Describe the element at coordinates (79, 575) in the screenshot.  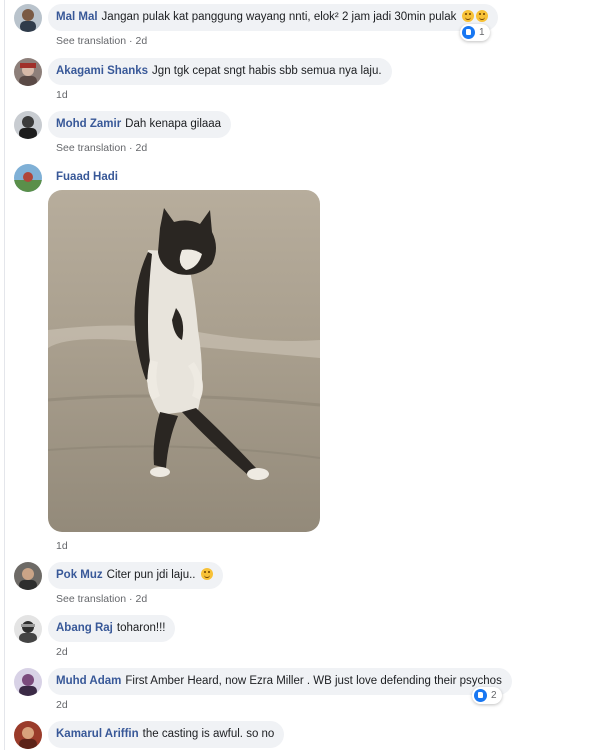
I see `comment-author: Pok Muz` at that location.